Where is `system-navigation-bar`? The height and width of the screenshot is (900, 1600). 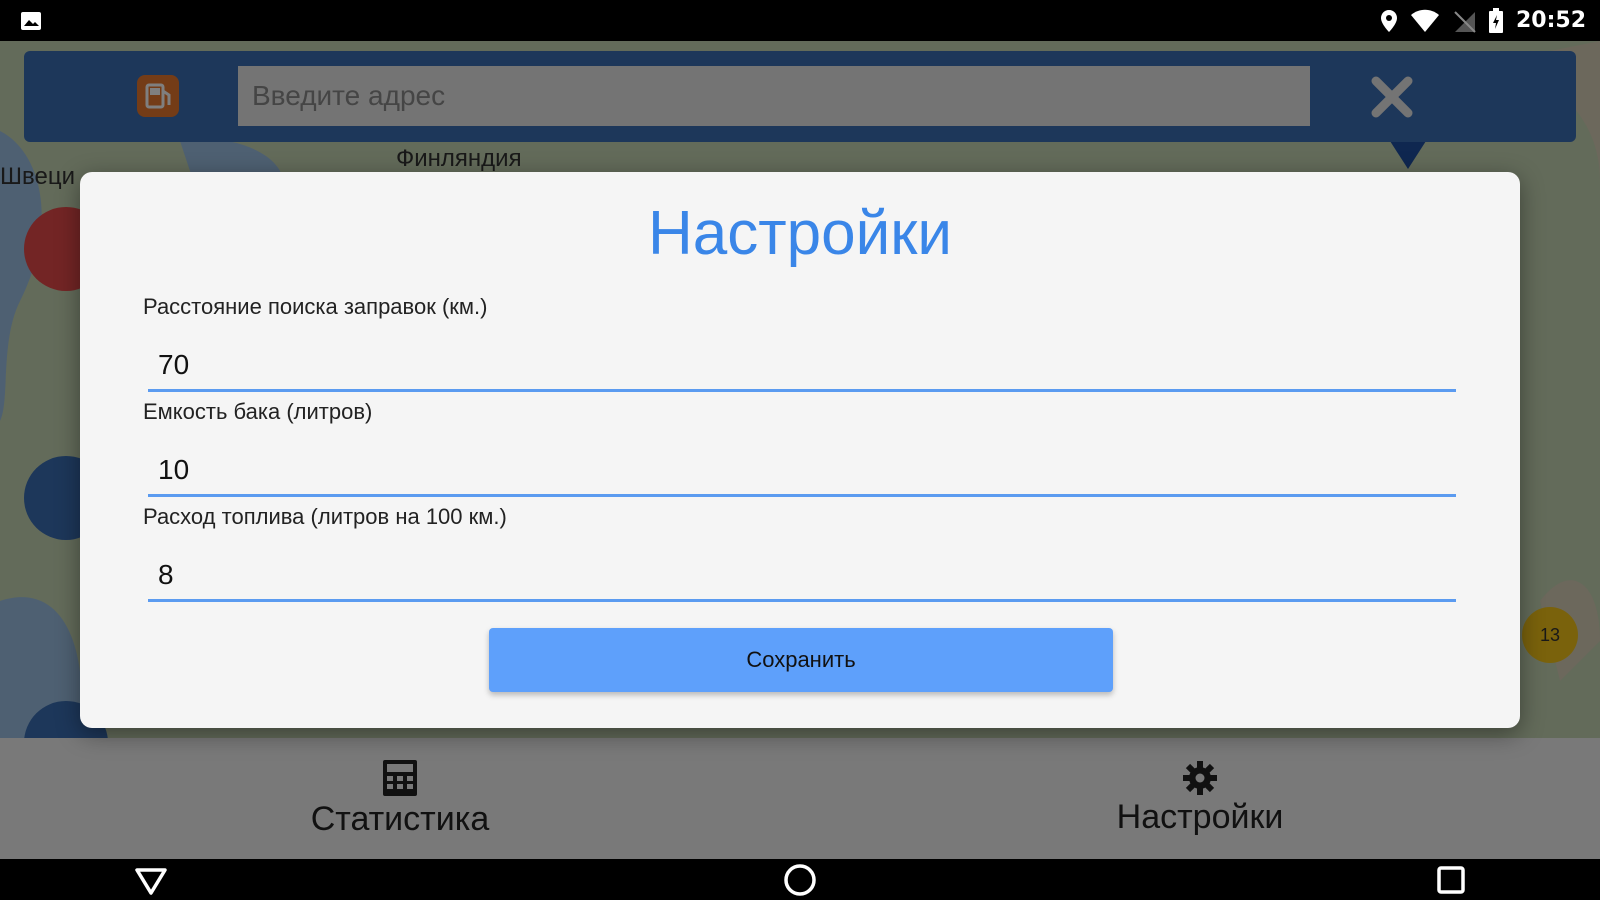
system-navigation-bar is located at coordinates (800, 879).